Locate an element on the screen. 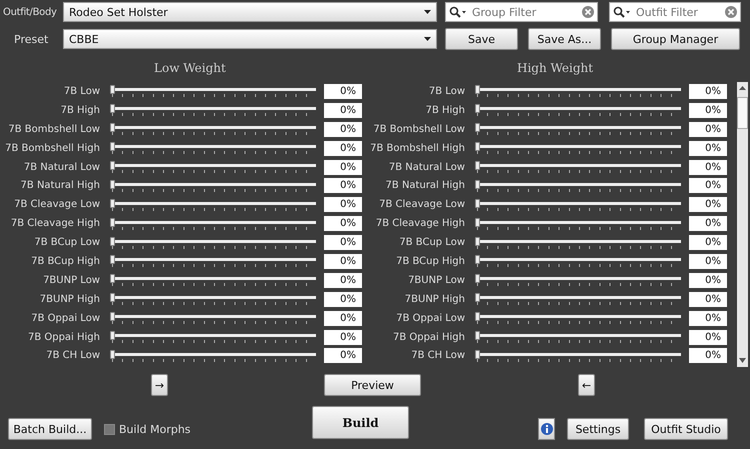  scroll-down-icon is located at coordinates (742, 360).